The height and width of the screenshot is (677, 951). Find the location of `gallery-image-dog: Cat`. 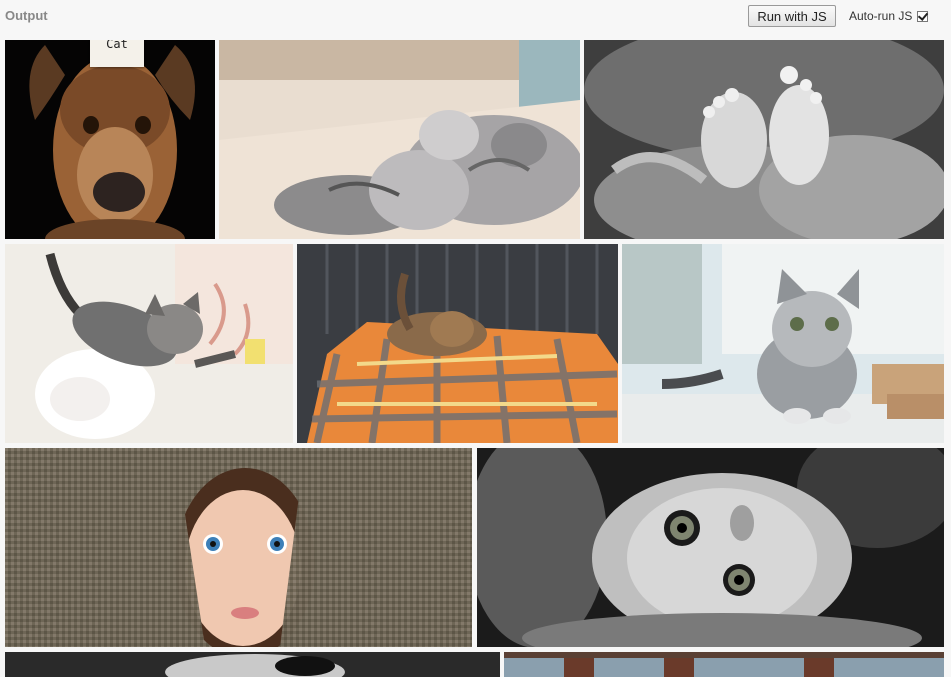

gallery-image-dog: Cat is located at coordinates (110, 139).